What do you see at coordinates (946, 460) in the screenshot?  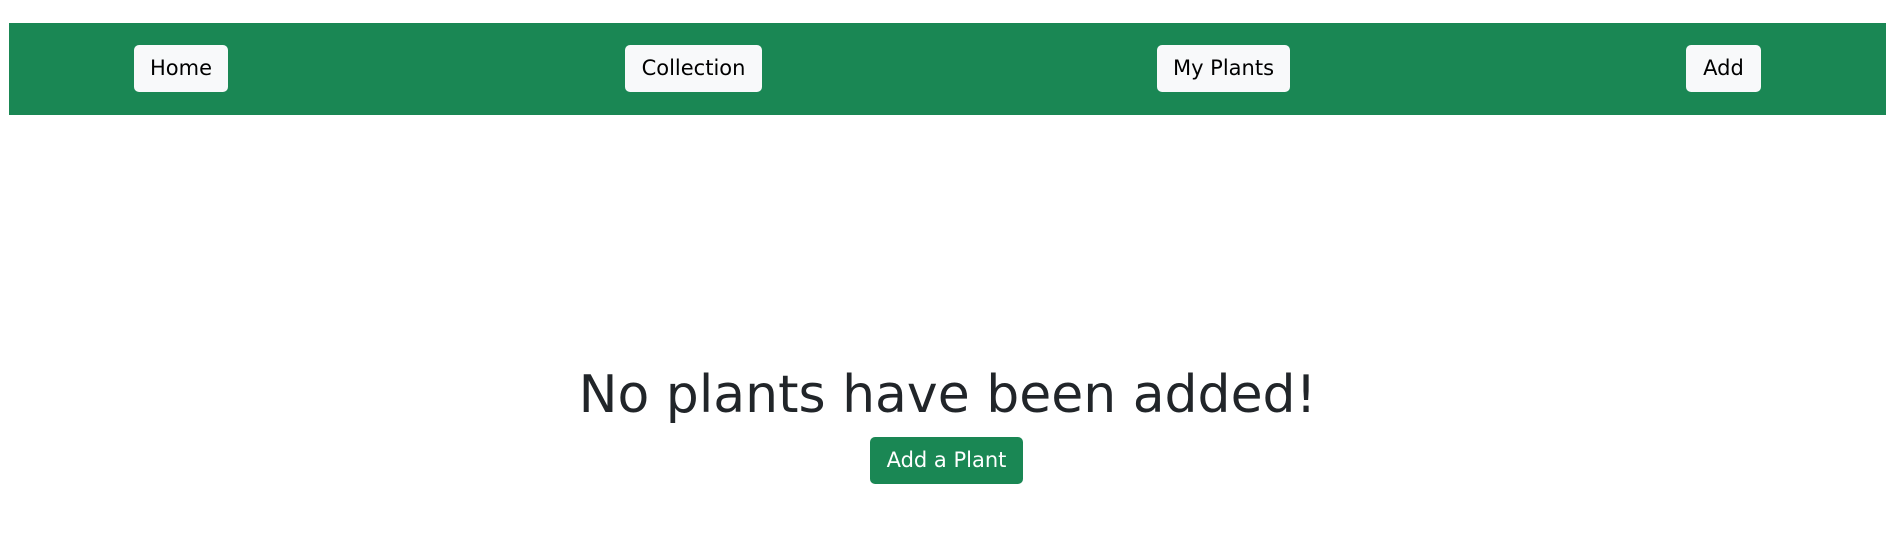 I see `add-a-plant-button: Add a Plant` at bounding box center [946, 460].